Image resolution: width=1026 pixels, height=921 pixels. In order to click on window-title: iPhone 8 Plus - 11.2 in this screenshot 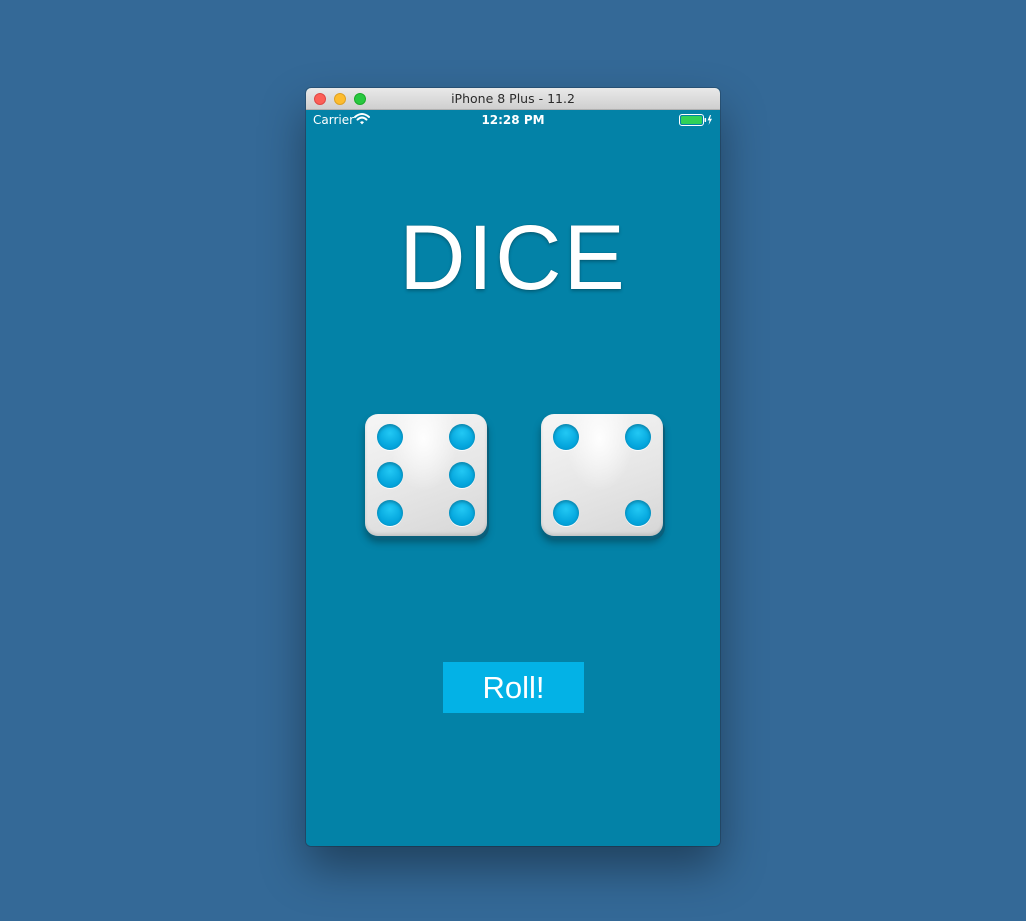, I will do `click(513, 98)`.